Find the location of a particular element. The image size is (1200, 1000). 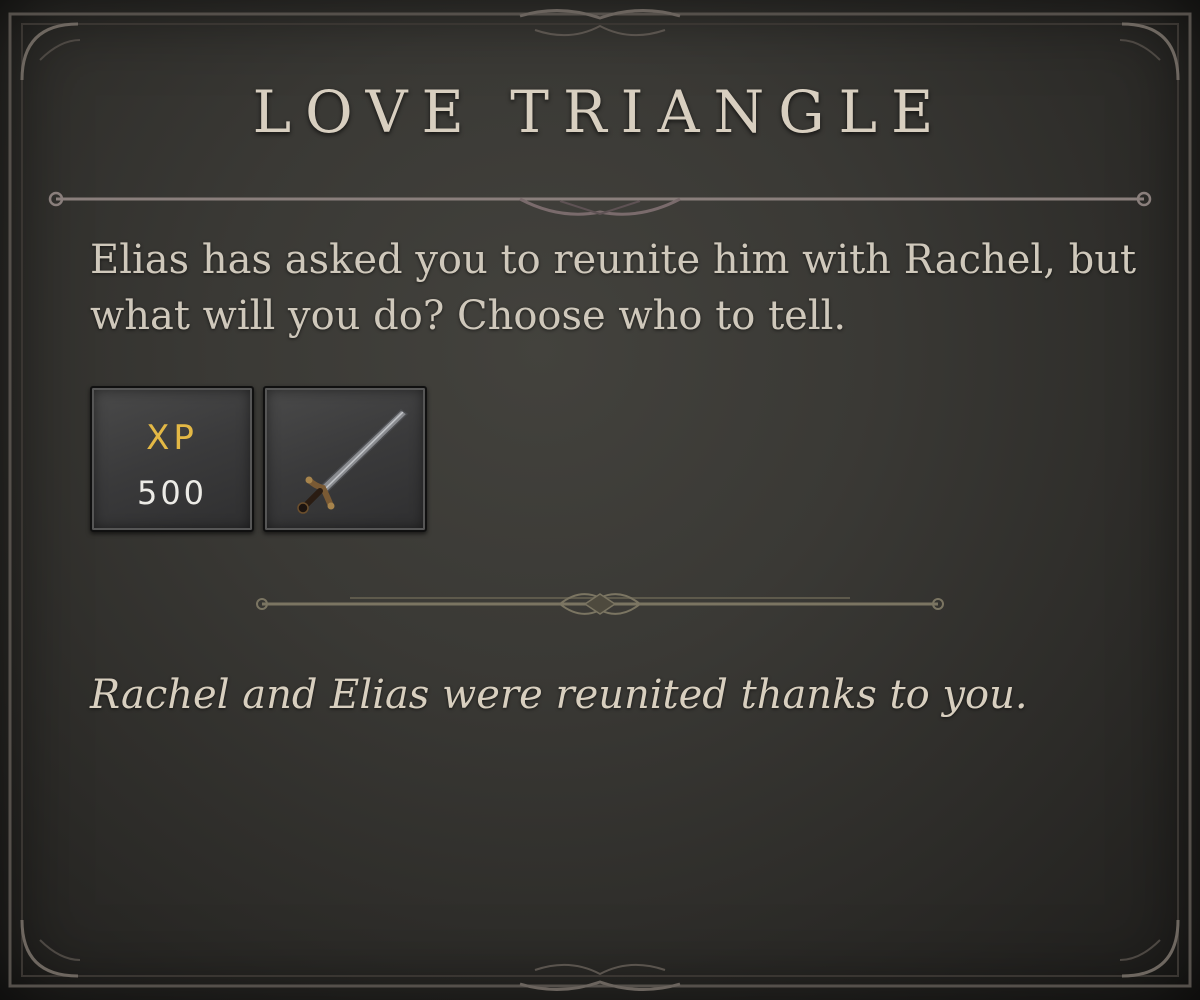

item-reward-slot is located at coordinates (345, 459).